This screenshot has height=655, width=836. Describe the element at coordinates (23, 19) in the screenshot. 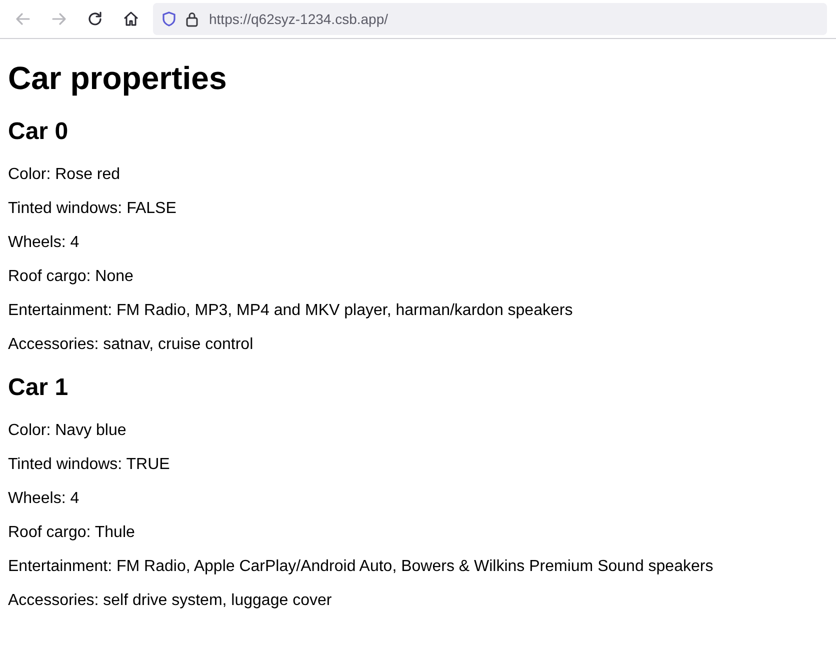

I see `back-arrow-icon` at that location.